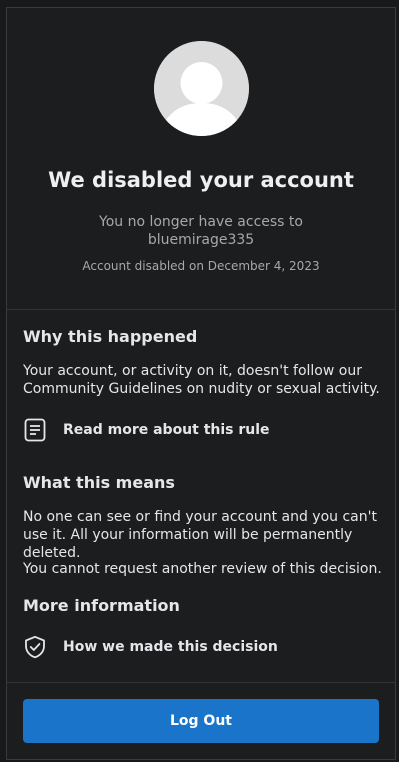  I want to click on read-rule-link: Read more about this rule, so click(203, 430).